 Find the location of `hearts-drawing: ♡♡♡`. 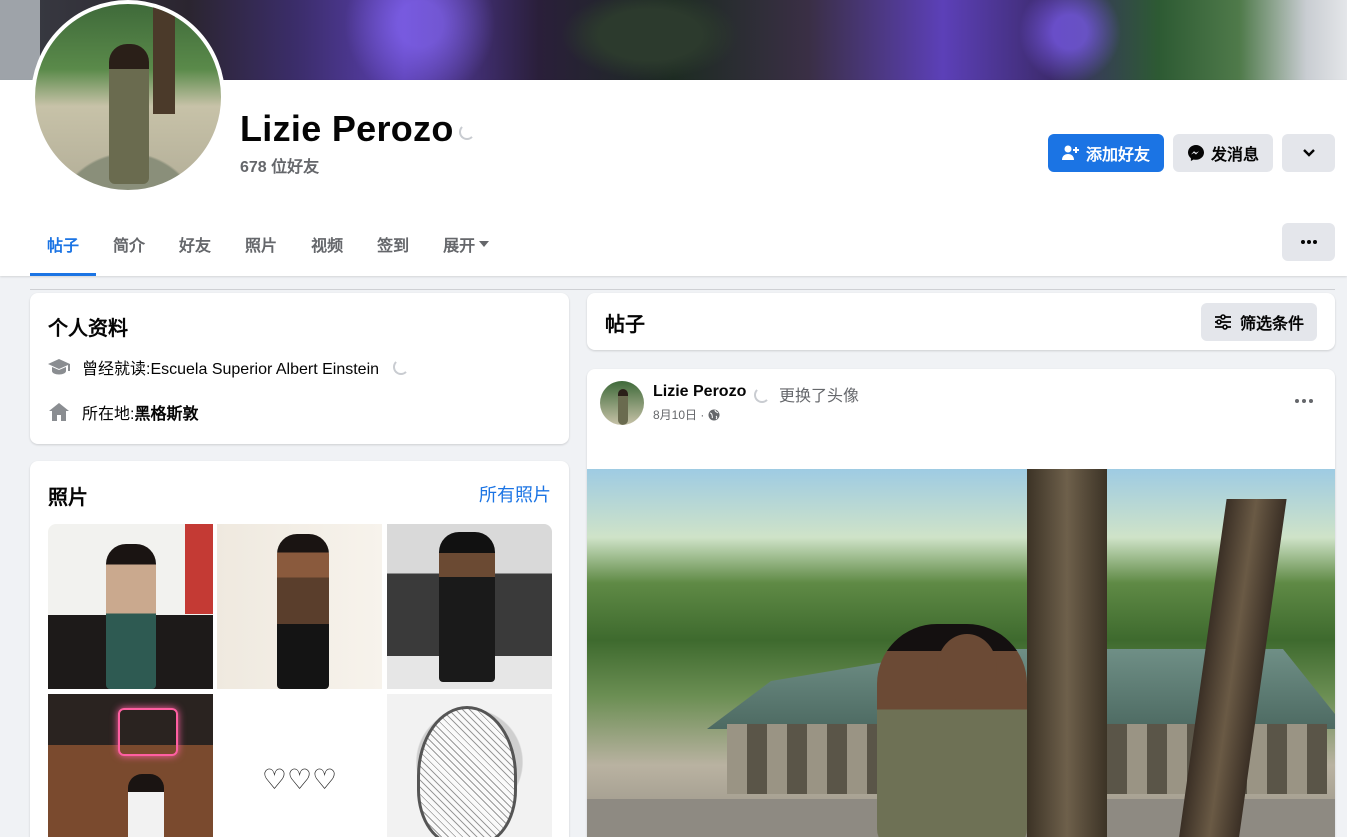

hearts-drawing: ♡♡♡ is located at coordinates (299, 779).